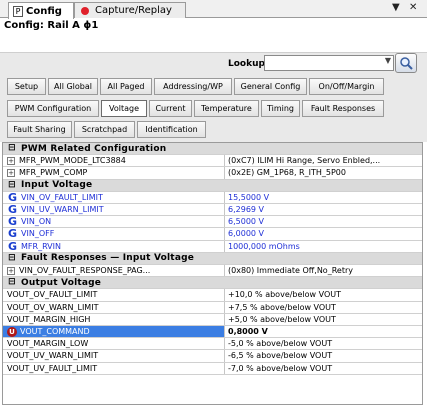 The image size is (427, 405). I want to click on register-name: VOUT_UV_FAULT_LIMIT, so click(52, 368).